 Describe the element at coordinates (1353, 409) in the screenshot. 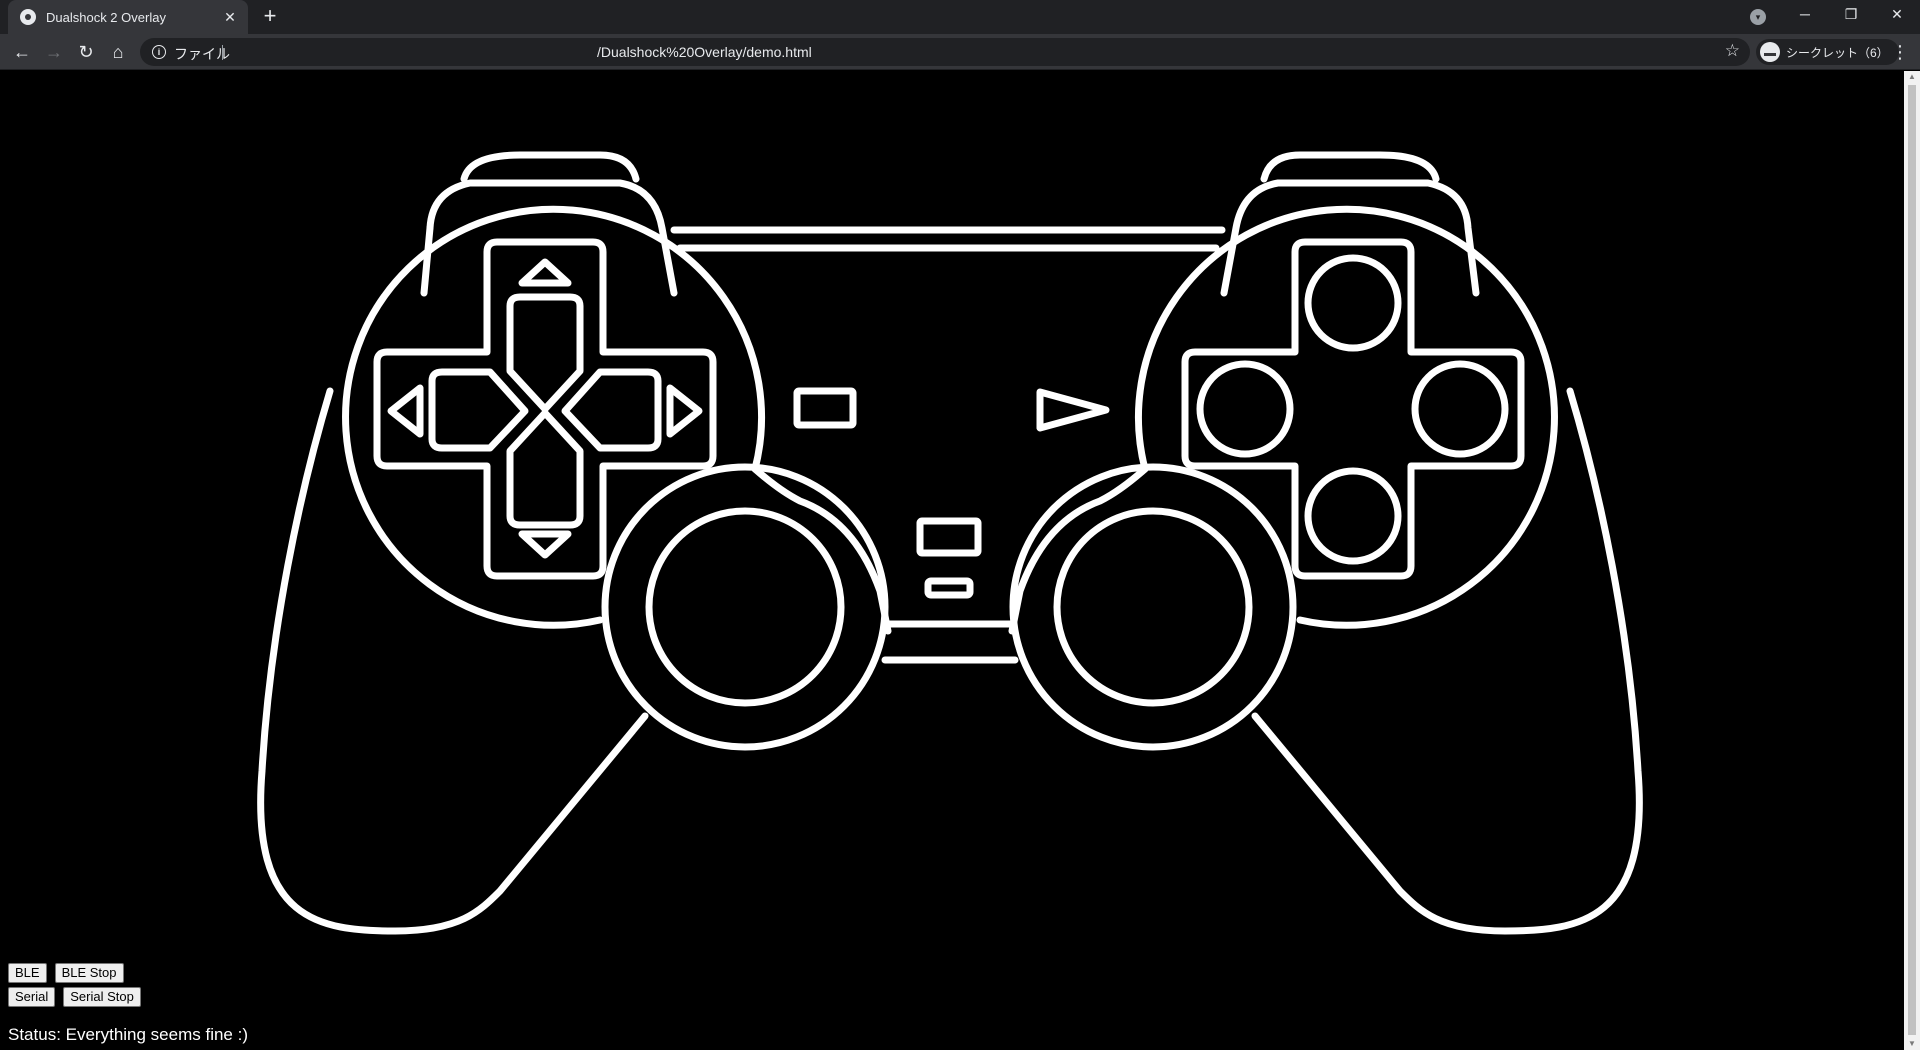

I see `face-buttons-frame` at that location.